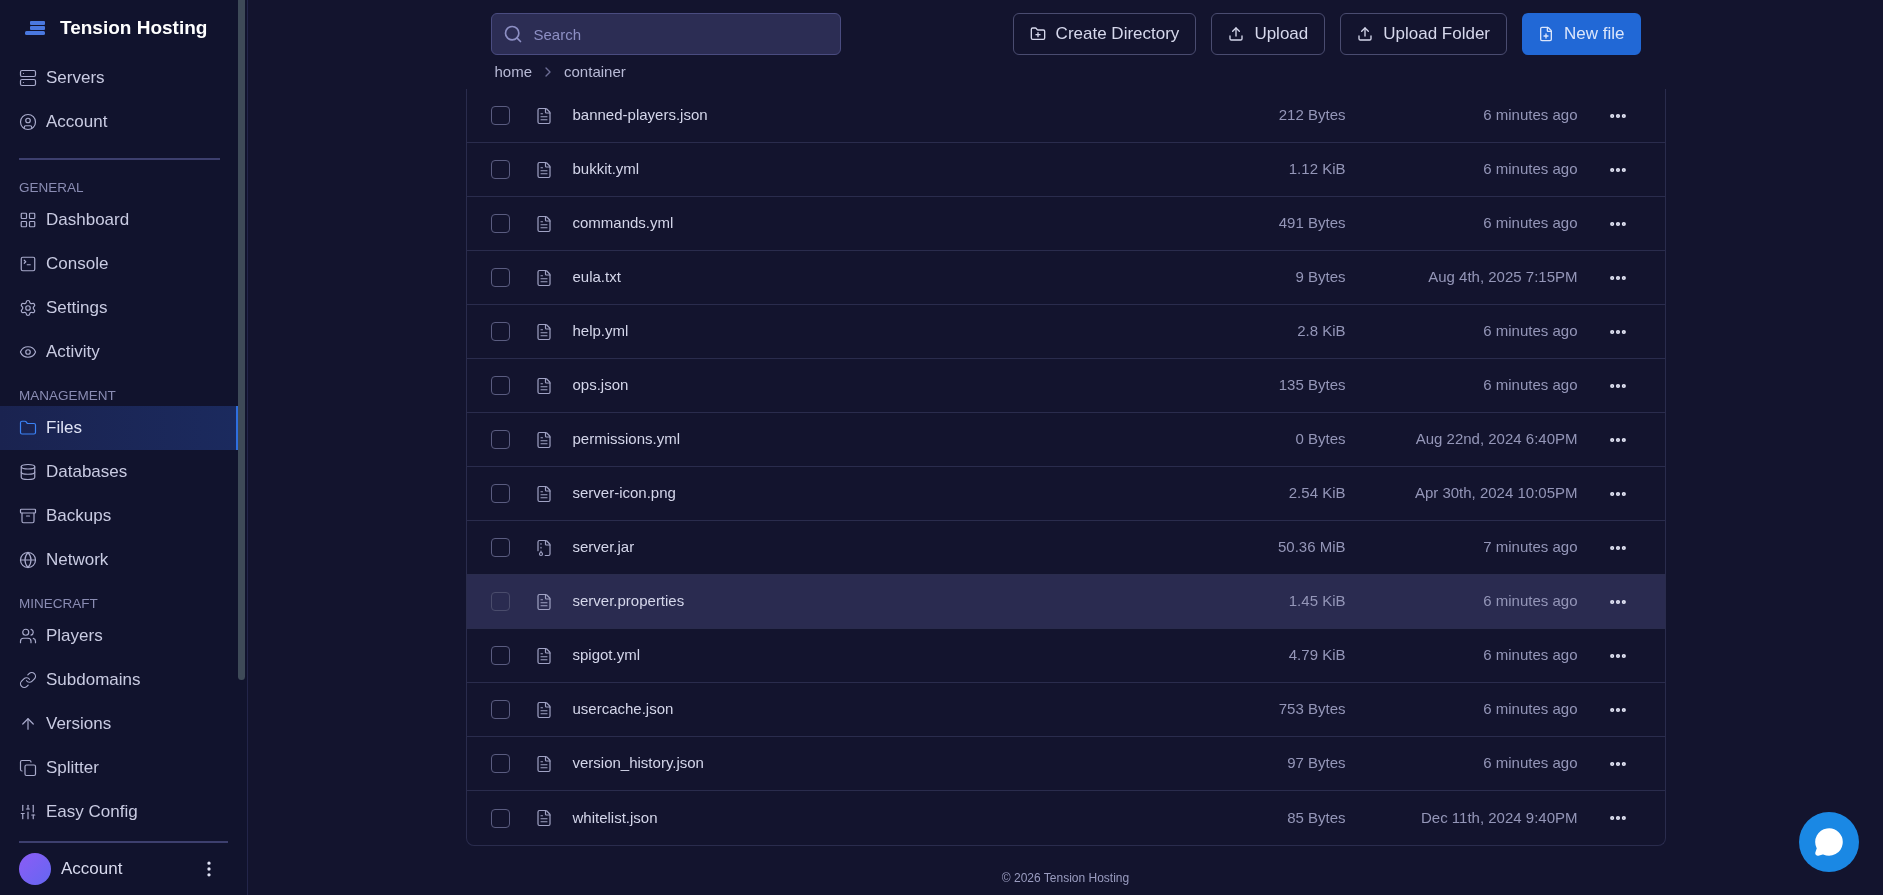 Image resolution: width=1883 pixels, height=895 pixels. Describe the element at coordinates (28, 768) in the screenshot. I see `copy-icon` at that location.